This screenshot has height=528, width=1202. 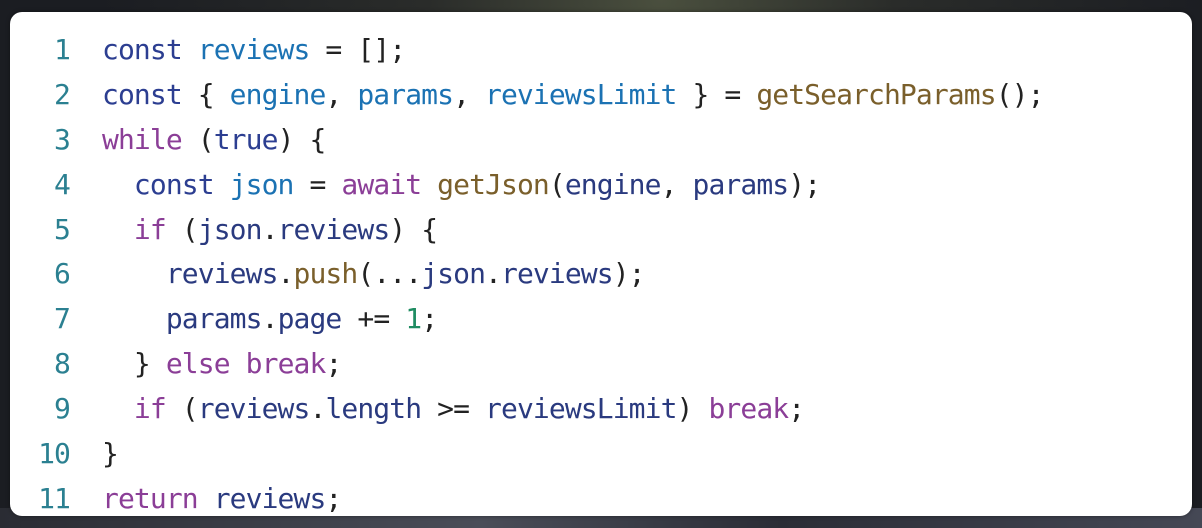 I want to click on line-number: 7, so click(x=62, y=319).